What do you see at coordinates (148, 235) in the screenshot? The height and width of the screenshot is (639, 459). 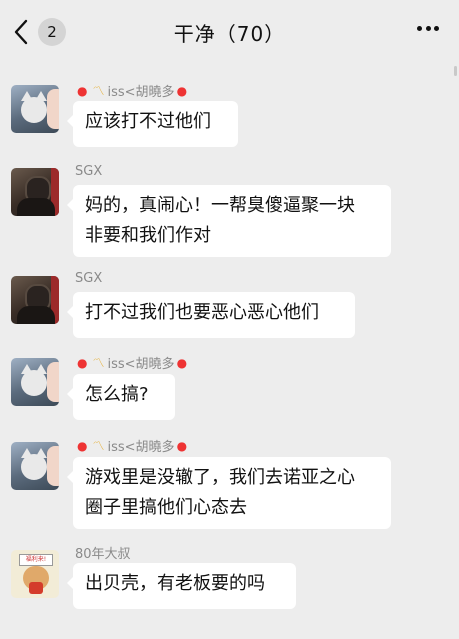 I see `message-text: 非要和我们作对` at bounding box center [148, 235].